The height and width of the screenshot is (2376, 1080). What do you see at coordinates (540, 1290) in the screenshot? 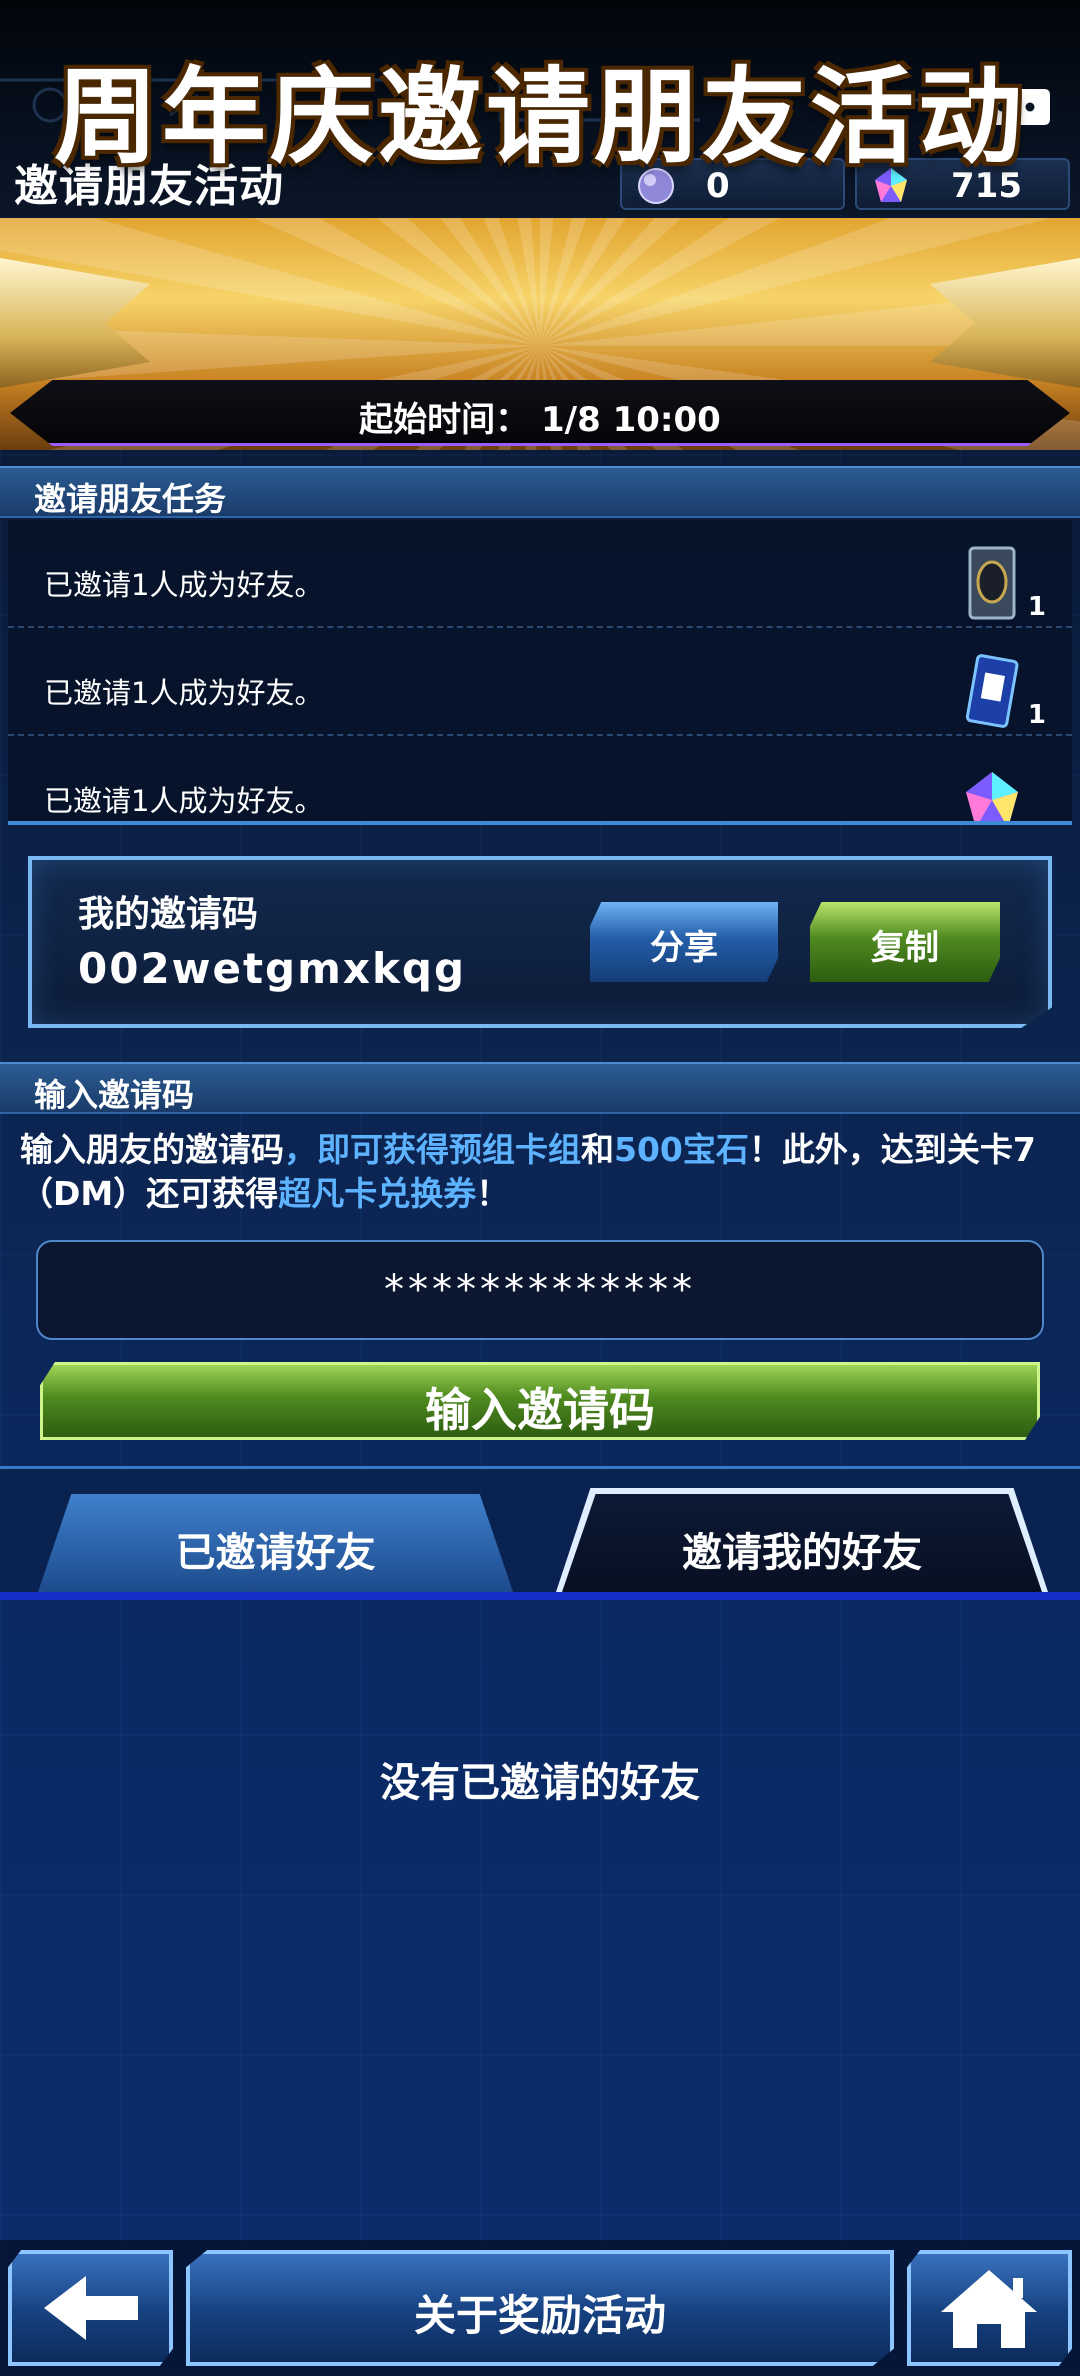
I see `invite-code-input` at bounding box center [540, 1290].